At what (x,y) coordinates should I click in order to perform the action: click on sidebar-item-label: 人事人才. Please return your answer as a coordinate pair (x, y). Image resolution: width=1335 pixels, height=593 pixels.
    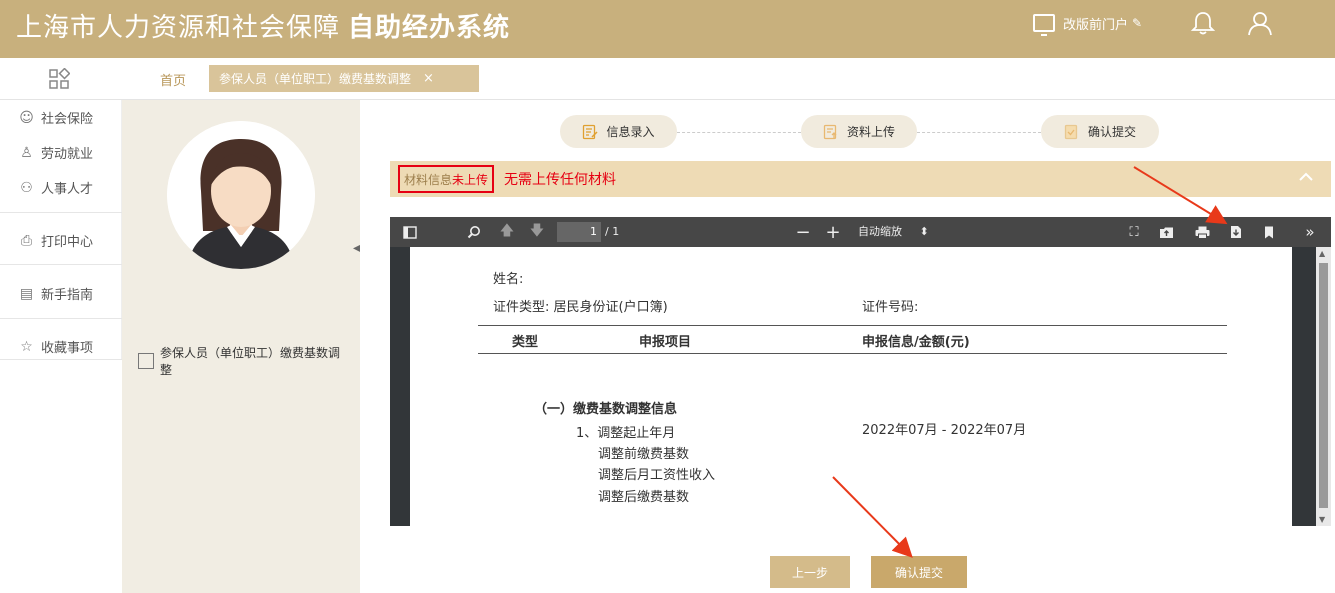
    Looking at the image, I should click on (67, 189).